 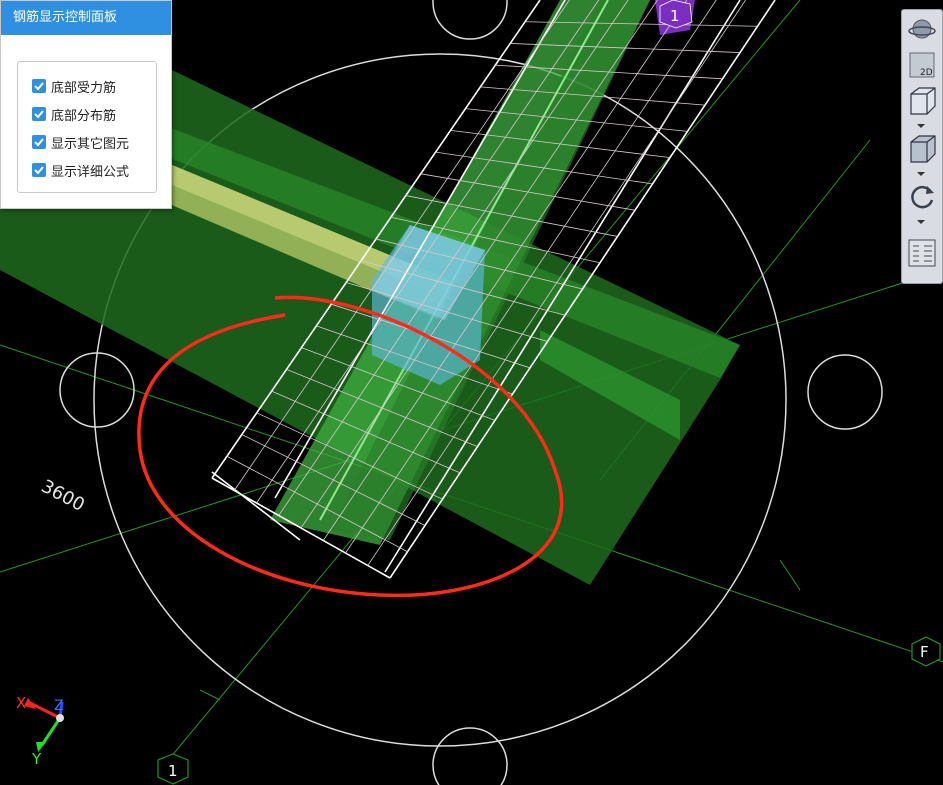 I want to click on orbit-icon, so click(x=922, y=29).